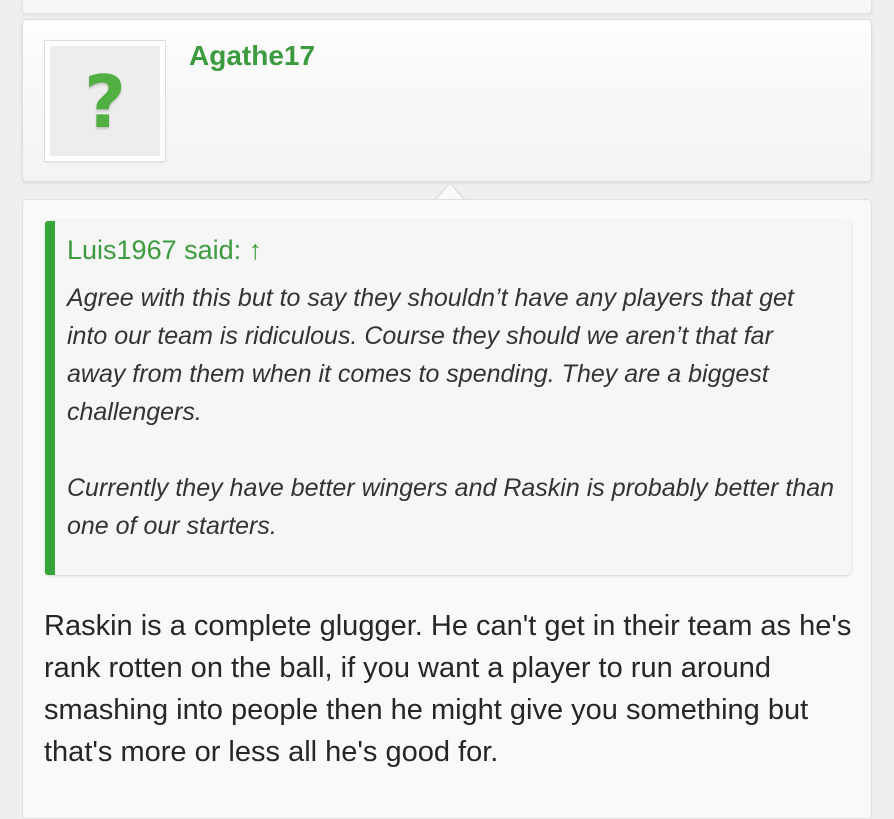  What do you see at coordinates (452, 250) in the screenshot?
I see `quote-attribution-link: Luis1967 said: ↑` at bounding box center [452, 250].